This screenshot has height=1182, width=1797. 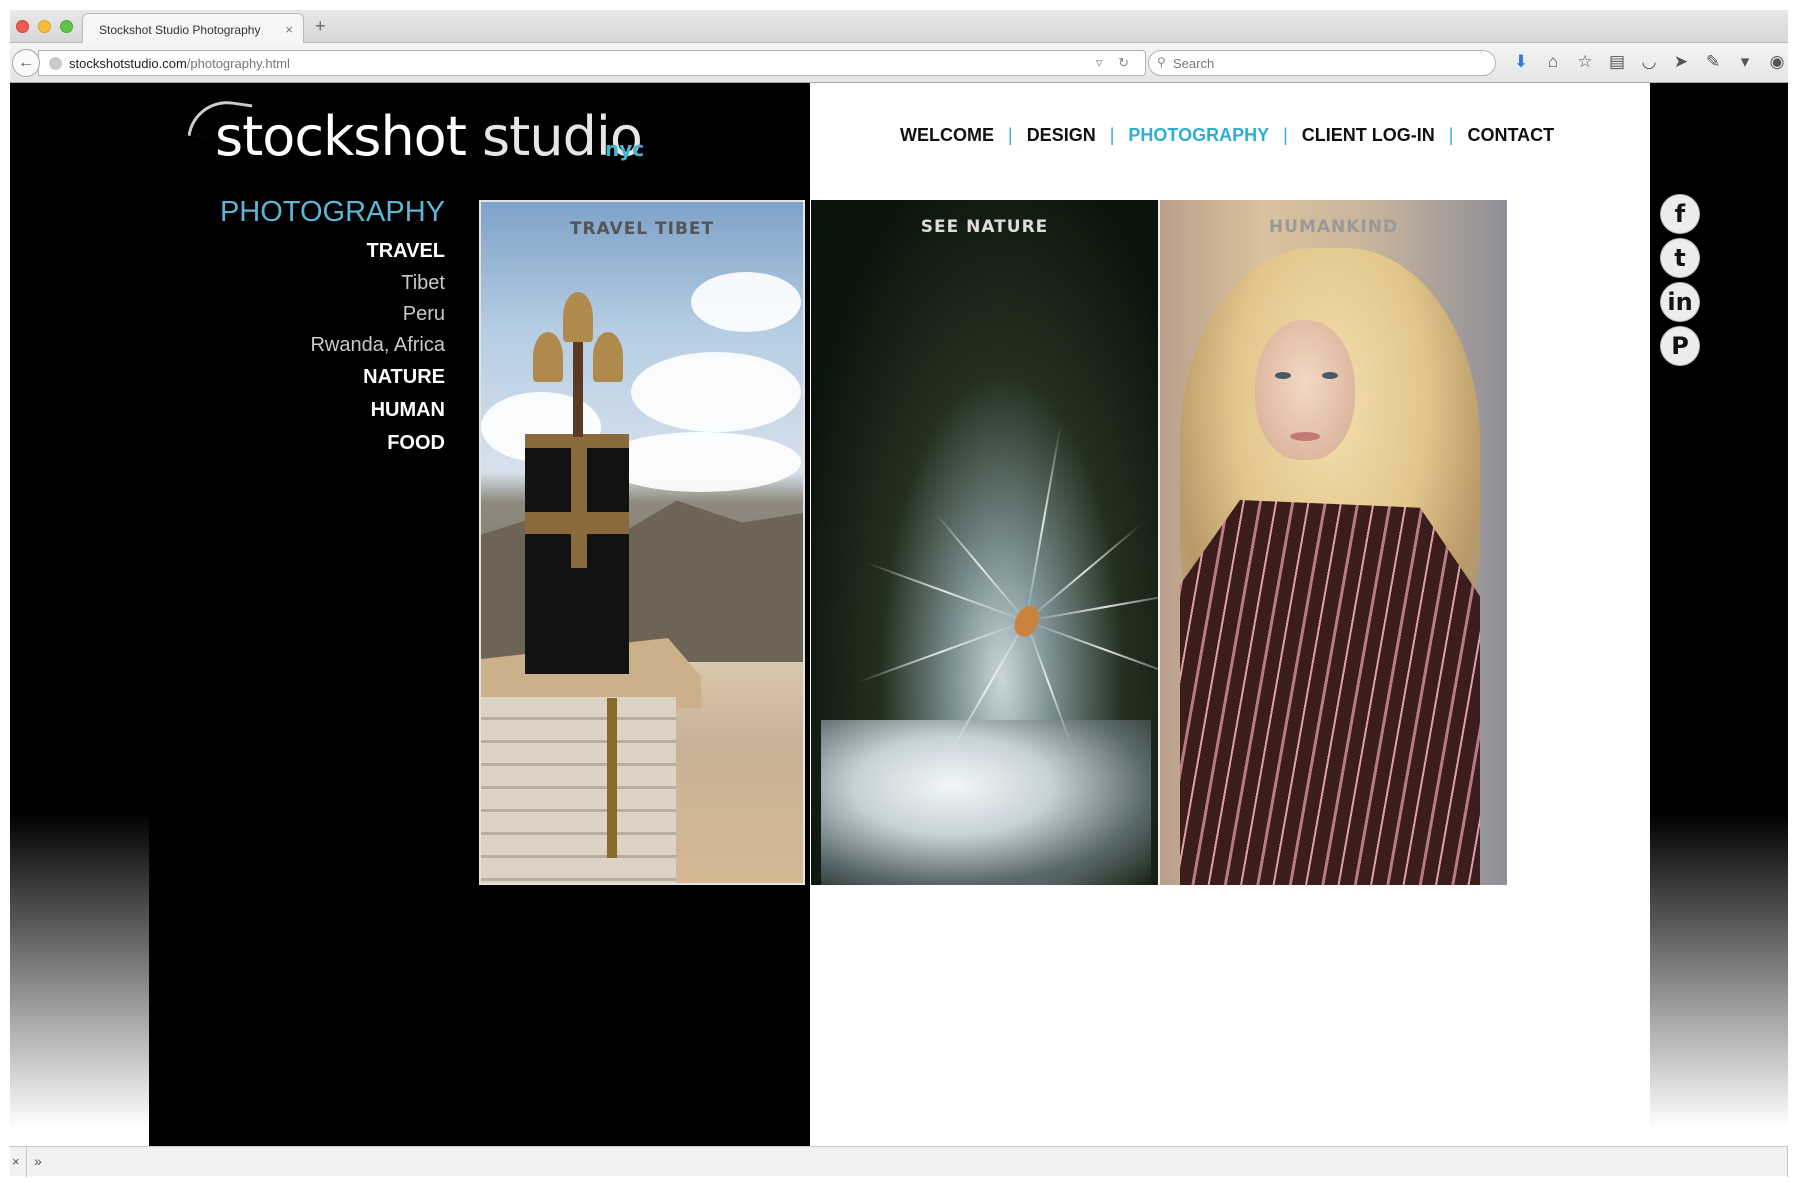 I want to click on logo-stockshot: stockshot, so click(x=341, y=136).